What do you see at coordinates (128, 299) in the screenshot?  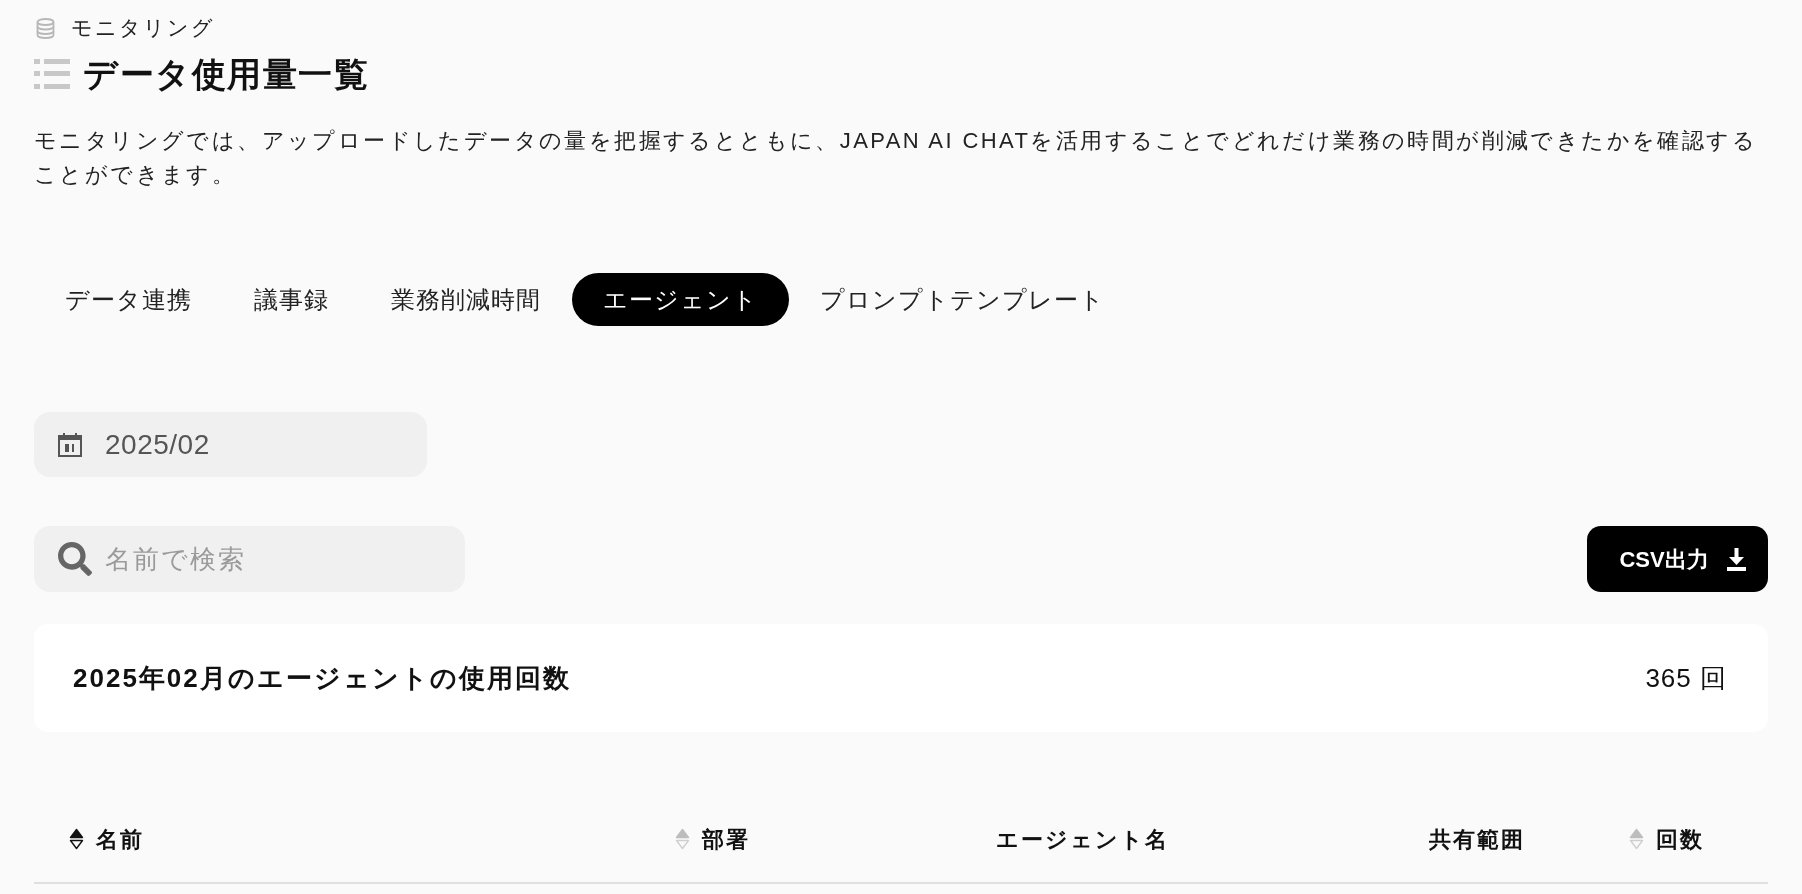 I see `tab: データ連携` at bounding box center [128, 299].